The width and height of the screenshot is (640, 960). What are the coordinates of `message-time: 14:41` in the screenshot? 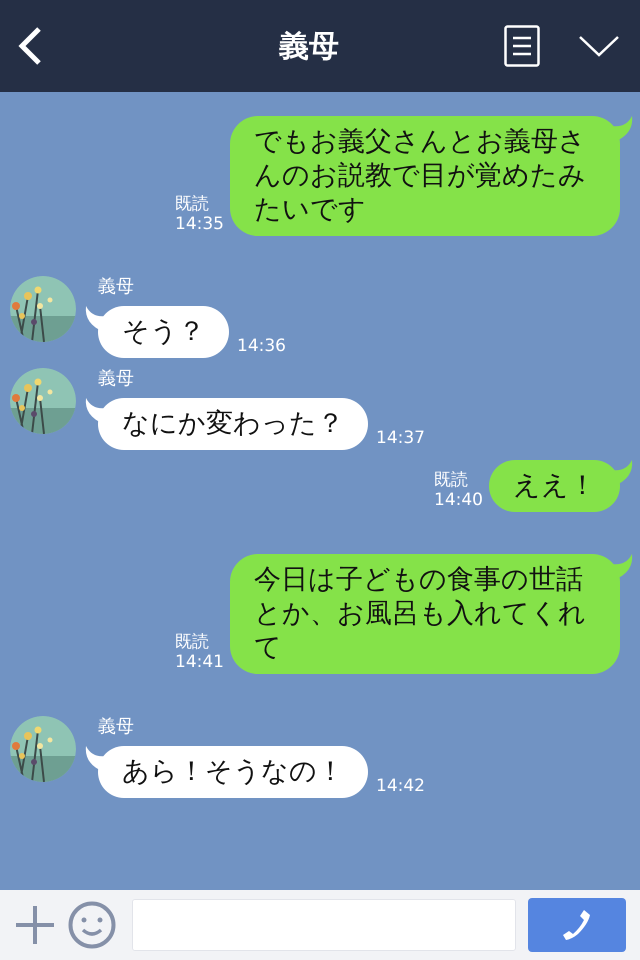 It's located at (199, 662).